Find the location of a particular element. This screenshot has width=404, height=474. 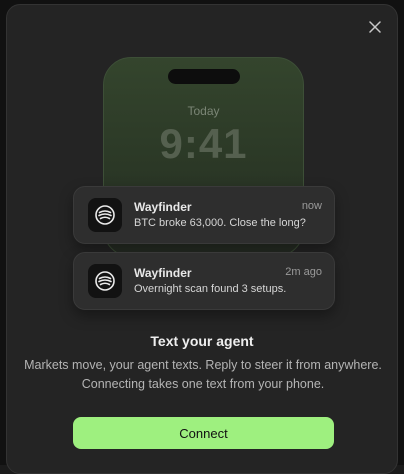

phone-notch is located at coordinates (204, 76).